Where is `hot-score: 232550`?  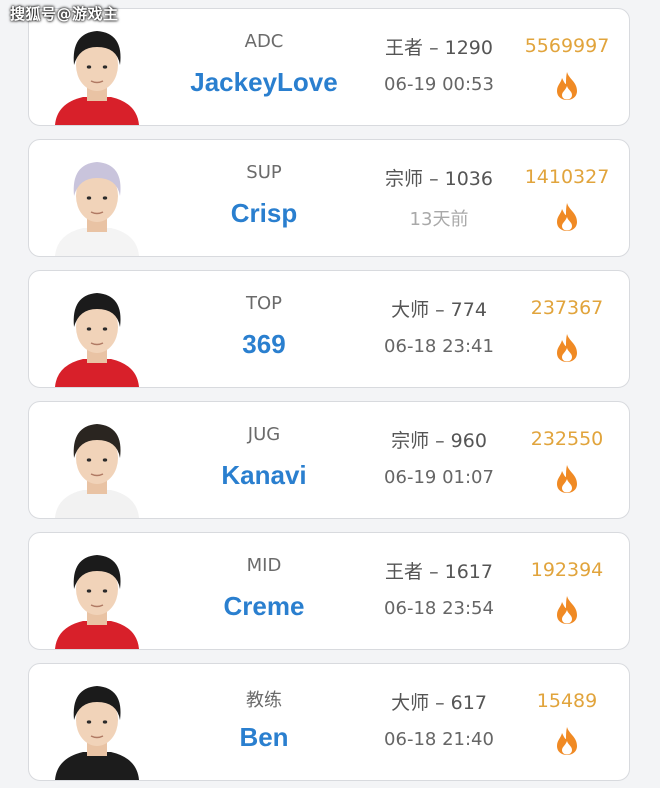 hot-score: 232550 is located at coordinates (567, 439).